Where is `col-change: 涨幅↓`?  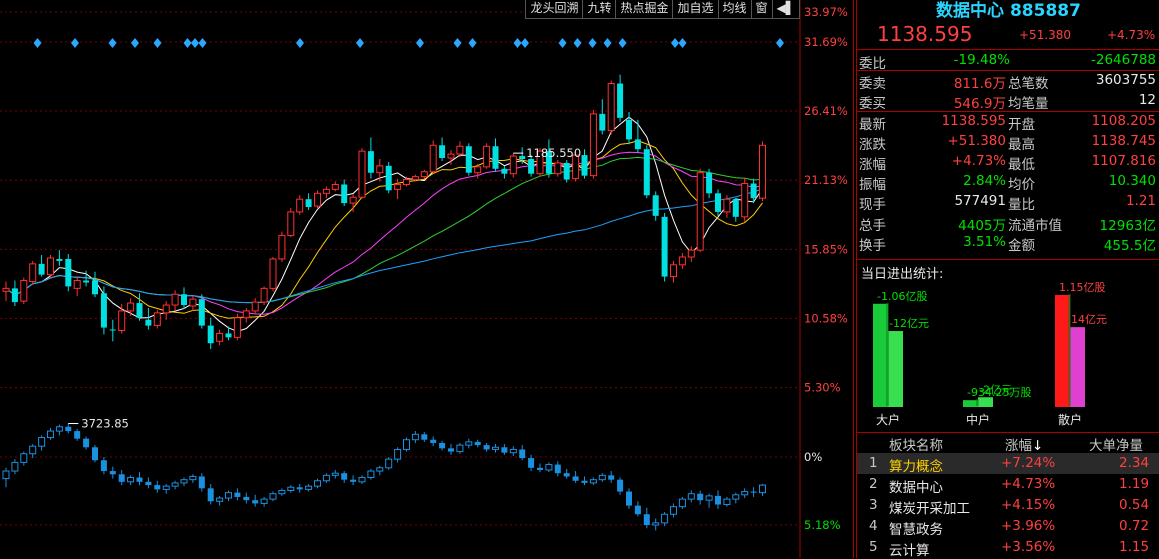
col-change: 涨幅↓ is located at coordinates (1024, 444).